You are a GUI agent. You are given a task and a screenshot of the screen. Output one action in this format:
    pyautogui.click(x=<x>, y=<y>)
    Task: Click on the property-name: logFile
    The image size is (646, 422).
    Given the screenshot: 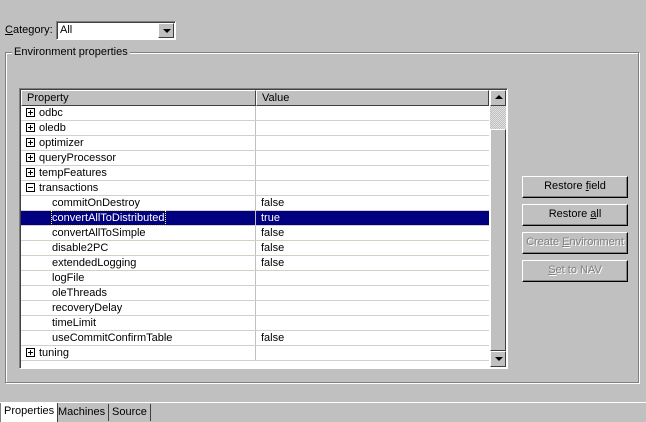 What is the action you would take?
    pyautogui.click(x=68, y=278)
    